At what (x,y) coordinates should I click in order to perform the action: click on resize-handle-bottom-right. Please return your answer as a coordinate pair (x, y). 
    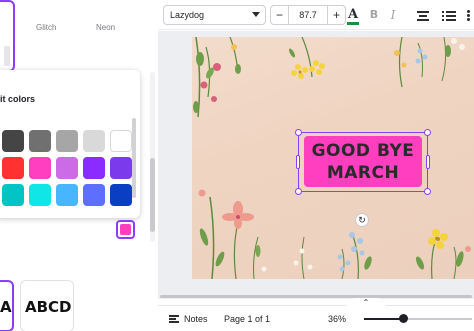
    Looking at the image, I should click on (427, 191).